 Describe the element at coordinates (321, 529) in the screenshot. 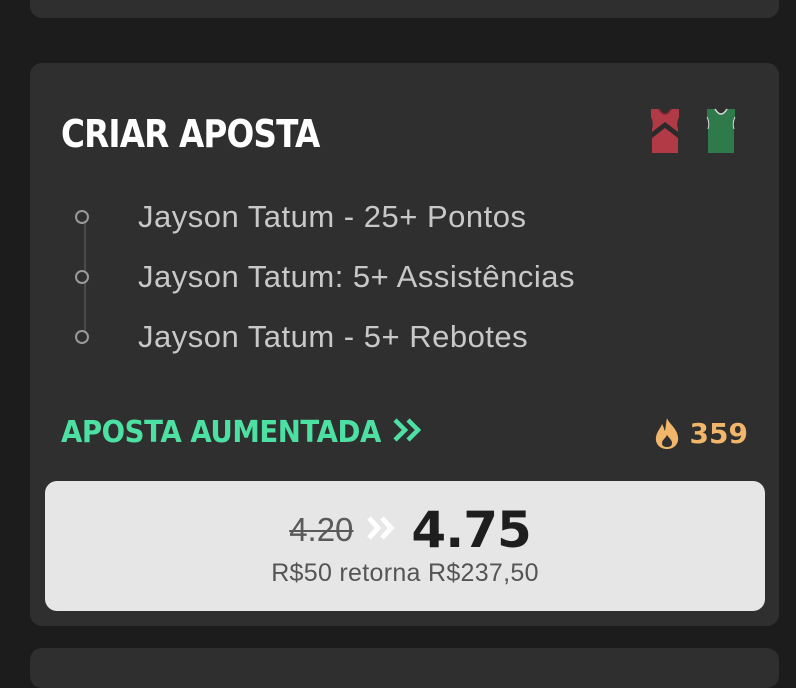

I see `original-odds: 4.20` at that location.